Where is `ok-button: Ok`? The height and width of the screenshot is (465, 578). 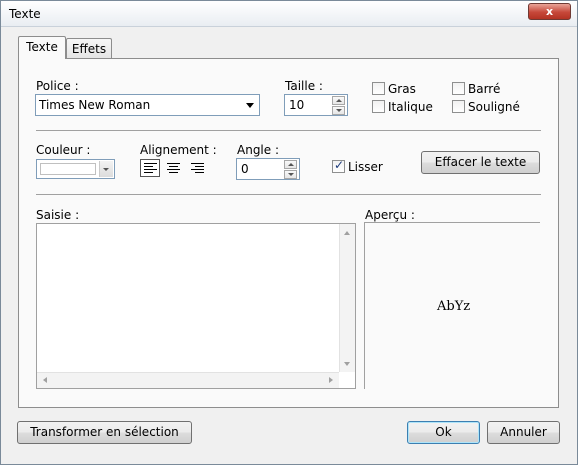
ok-button: Ok is located at coordinates (443, 432).